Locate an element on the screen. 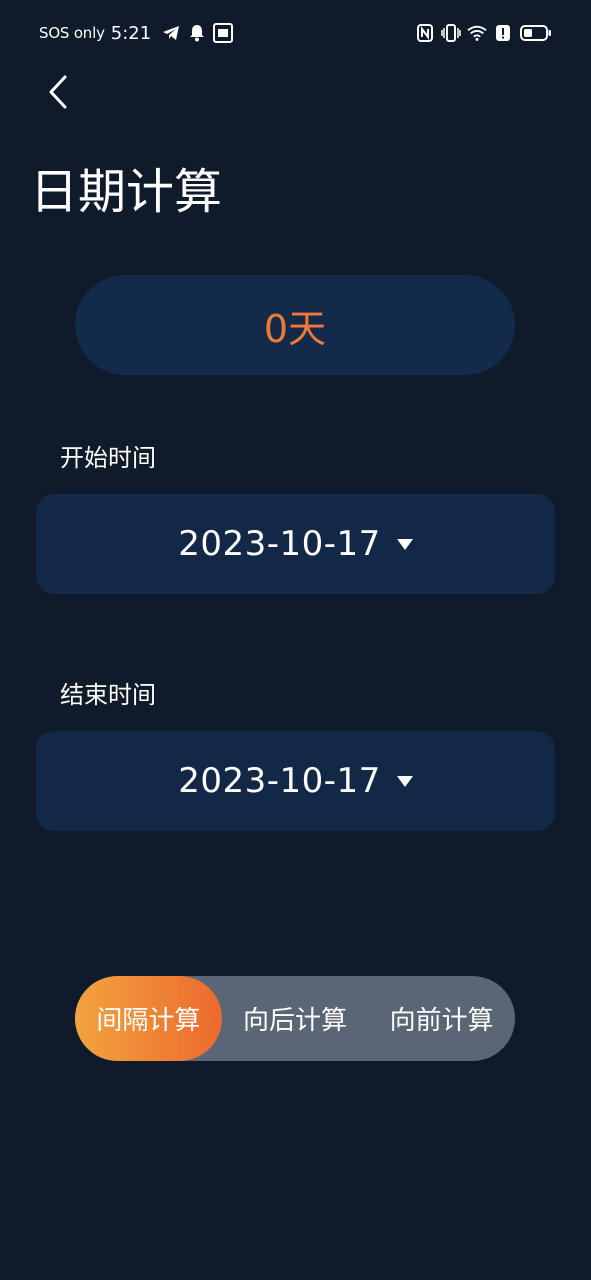  alert-icon is located at coordinates (503, 33).